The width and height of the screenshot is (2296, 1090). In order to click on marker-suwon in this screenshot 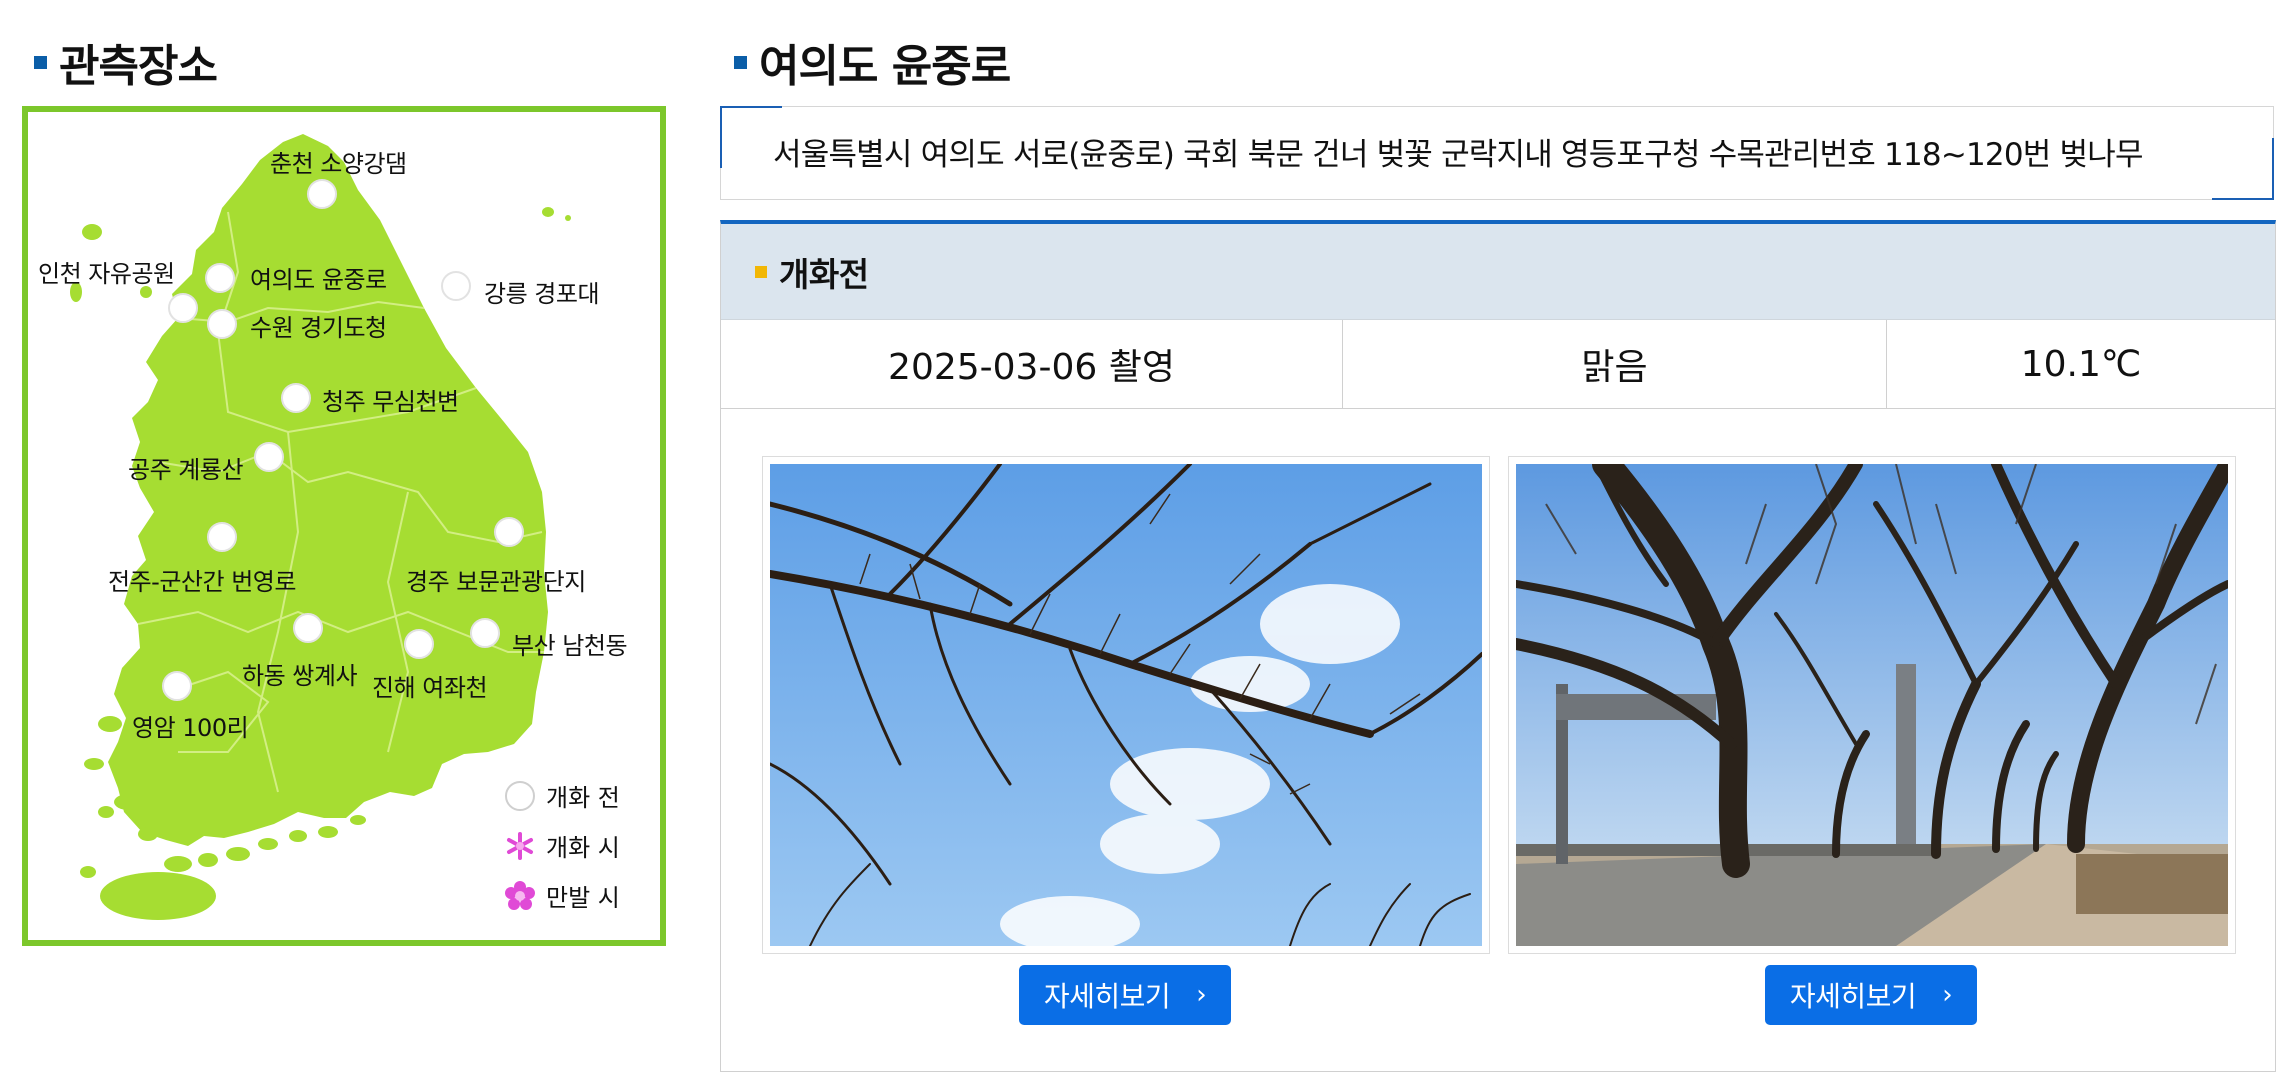, I will do `click(222, 324)`.